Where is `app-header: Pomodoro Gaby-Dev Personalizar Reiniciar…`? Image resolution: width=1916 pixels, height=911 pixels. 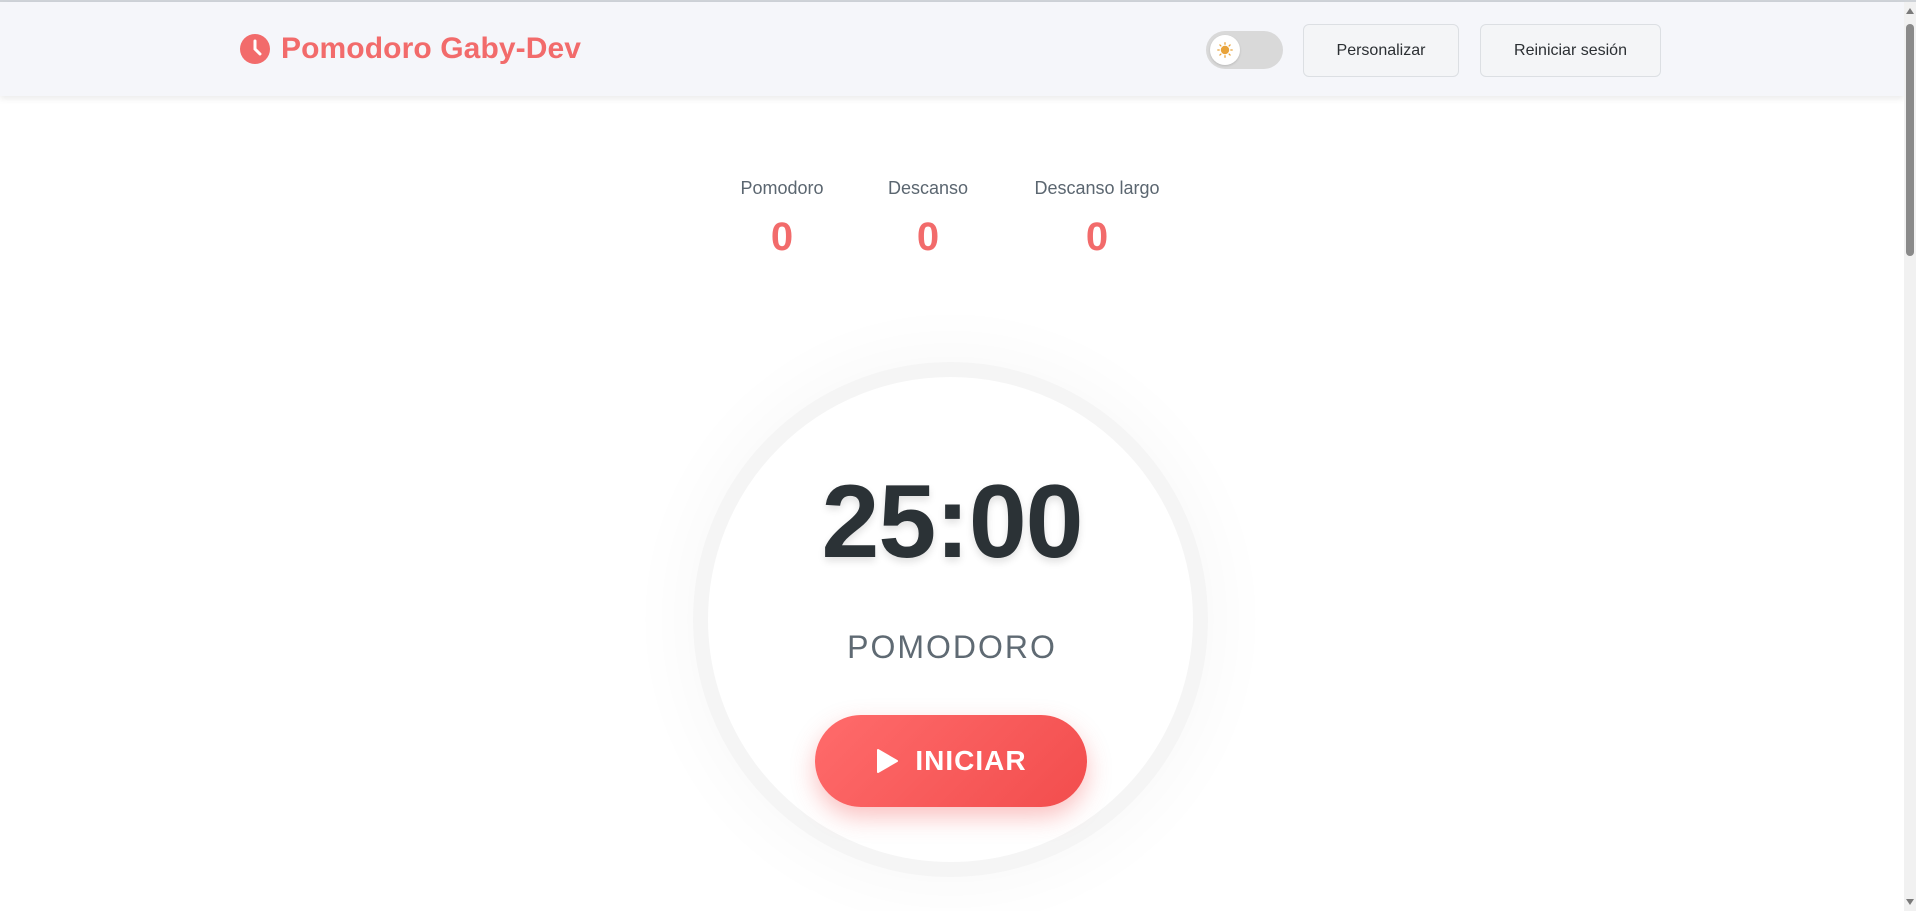
app-header: Pomodoro Gaby-Dev Personalizar Reiniciar… is located at coordinates (952, 49).